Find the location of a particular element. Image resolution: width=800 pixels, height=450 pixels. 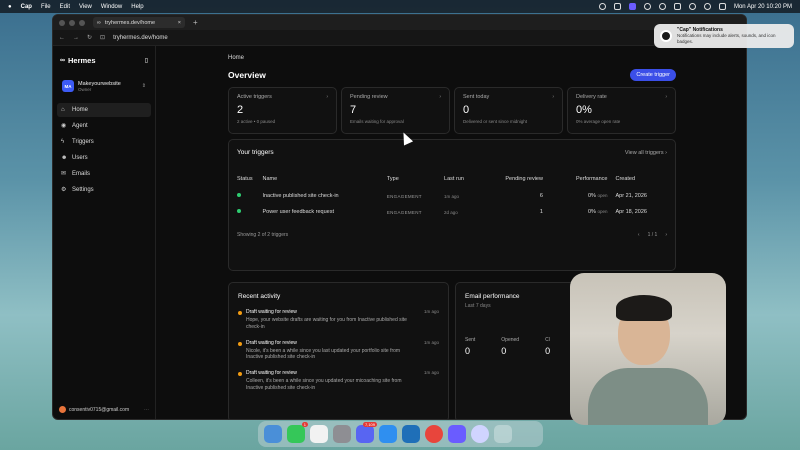

sidebar-item-triggers: ϟ Triggers is located at coordinates (104, 142).